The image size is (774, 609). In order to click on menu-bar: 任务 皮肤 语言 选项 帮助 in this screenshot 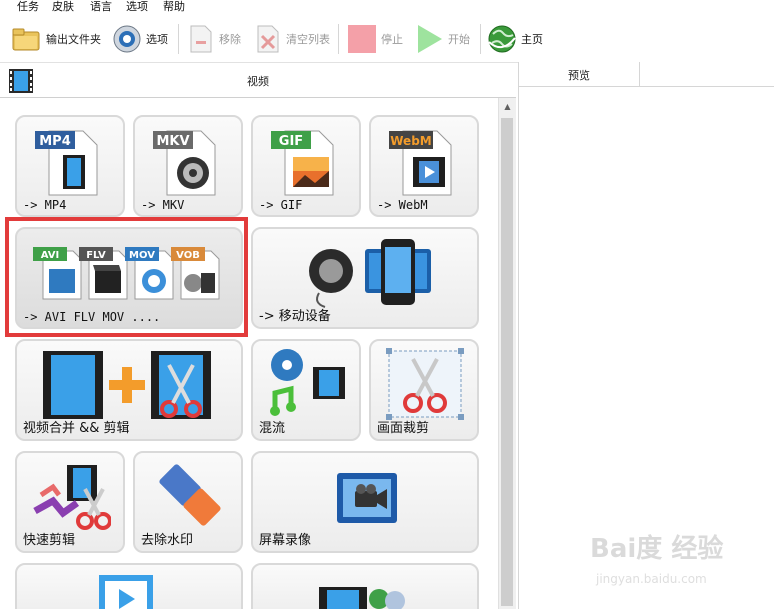, I will do `click(387, 8)`.